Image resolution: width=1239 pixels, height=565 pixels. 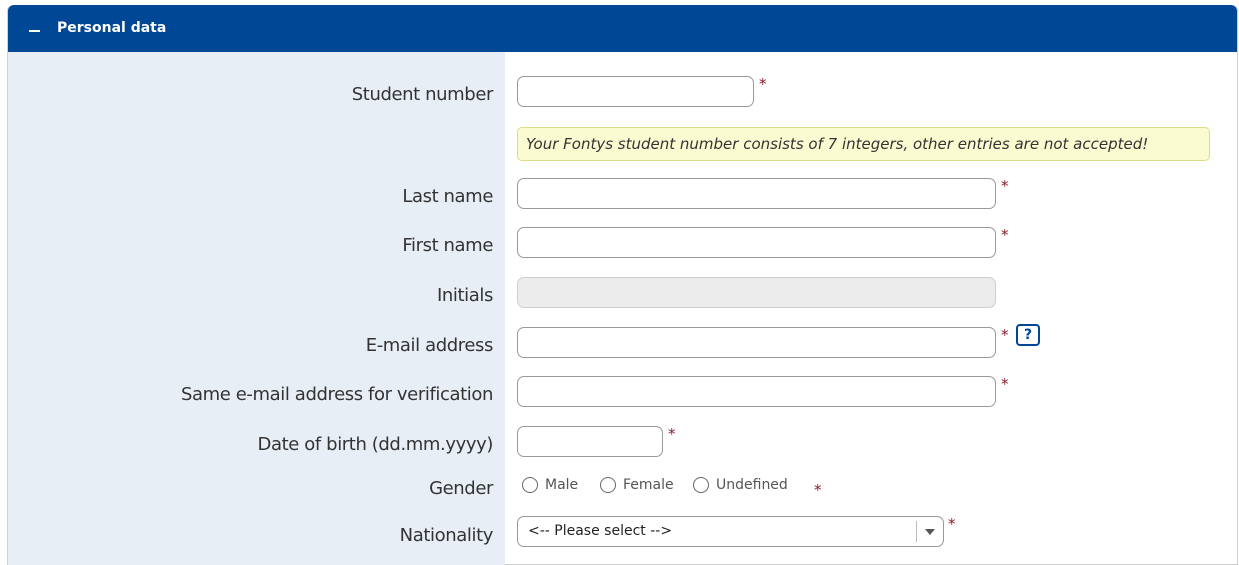 I want to click on email-input, so click(x=756, y=342).